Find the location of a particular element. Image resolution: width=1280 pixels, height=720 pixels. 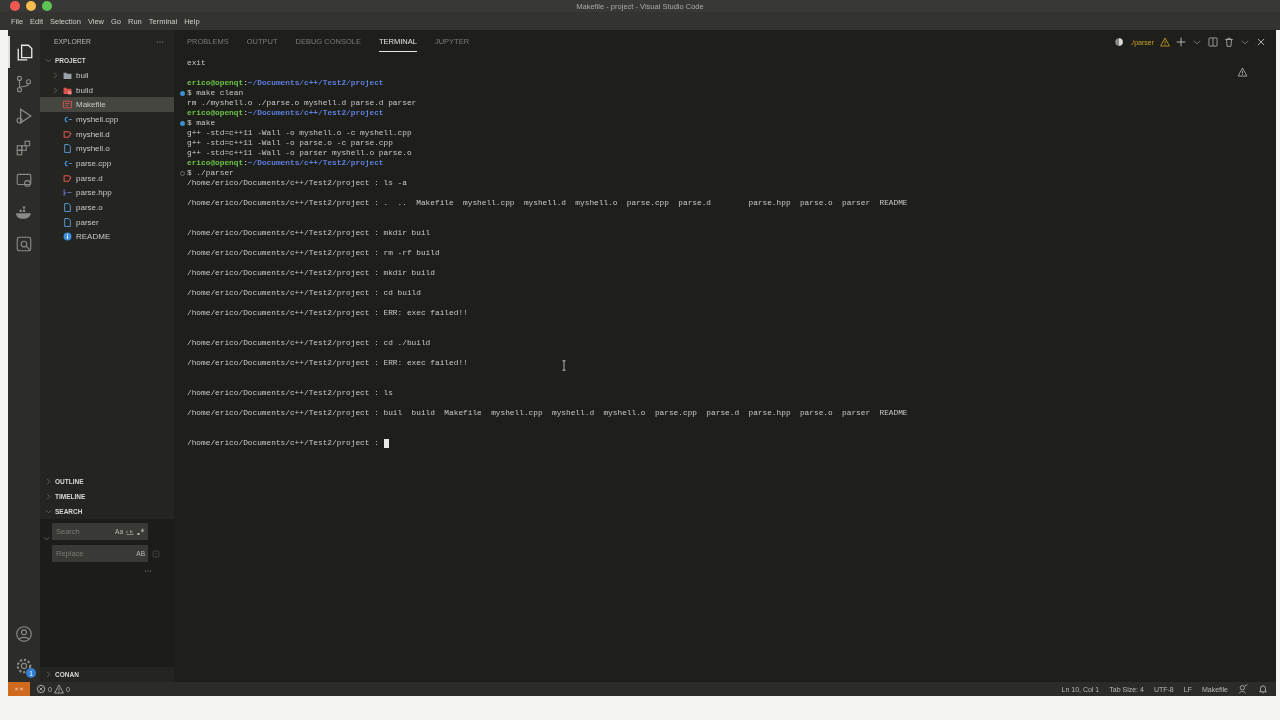

more-icon is located at coordinates (148, 571).